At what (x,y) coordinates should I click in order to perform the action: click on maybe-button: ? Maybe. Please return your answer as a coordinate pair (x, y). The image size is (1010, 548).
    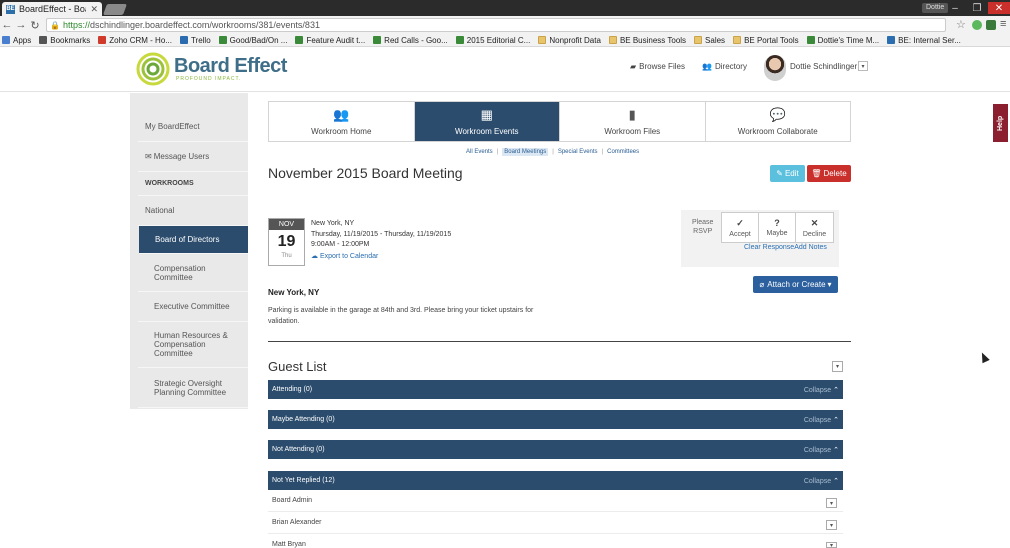
    Looking at the image, I should click on (777, 227).